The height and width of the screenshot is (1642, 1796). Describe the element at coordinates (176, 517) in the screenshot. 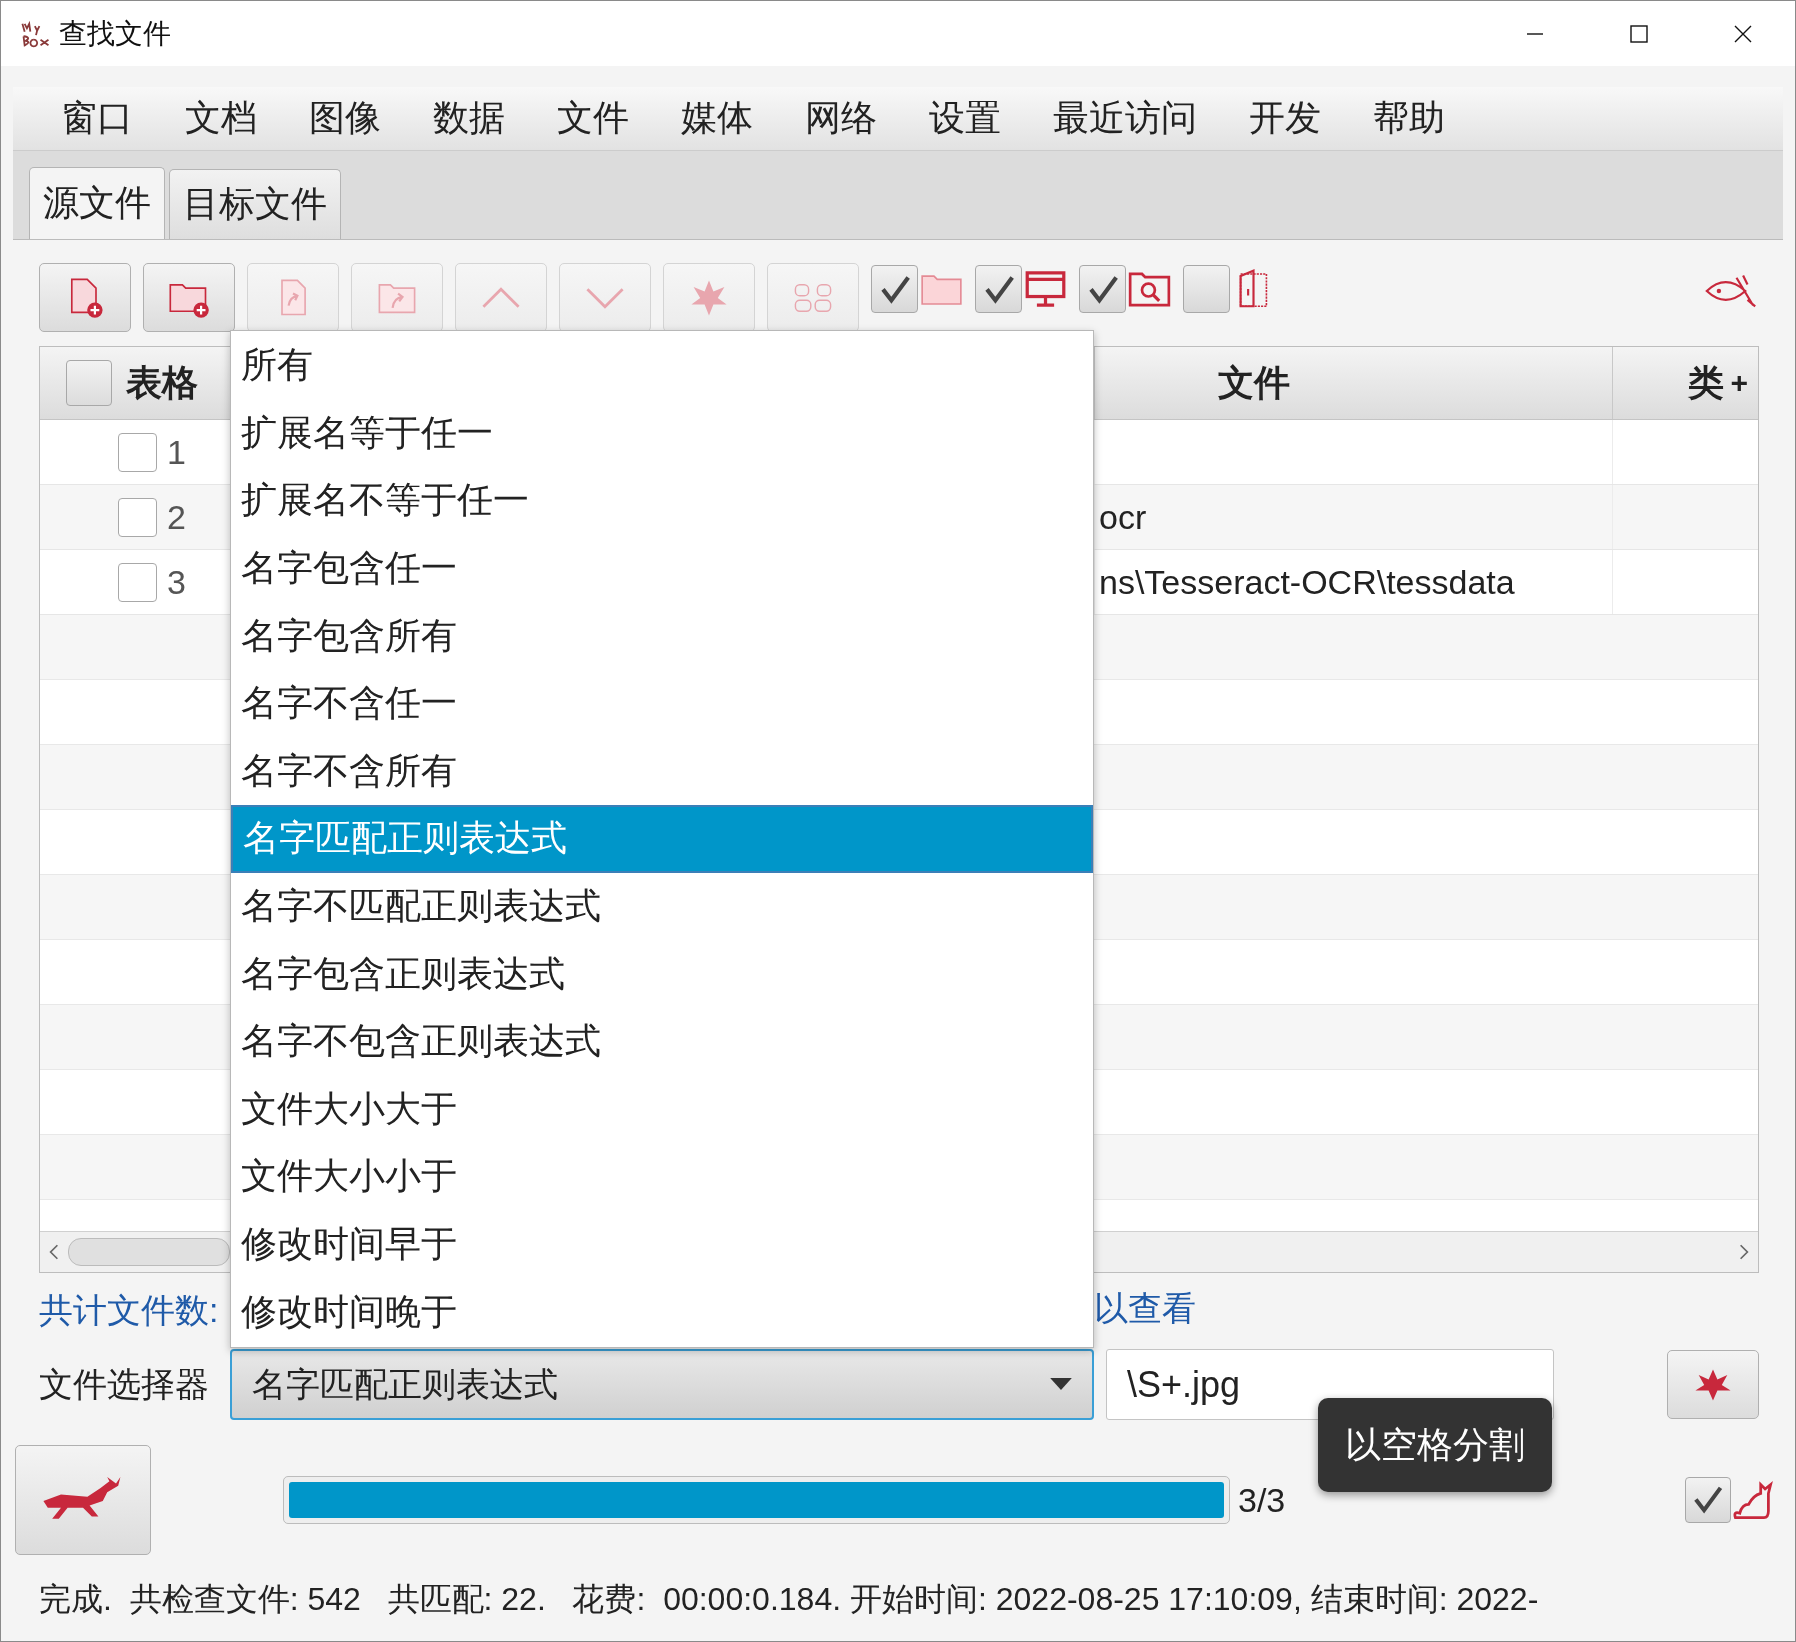

I see `row-number: 2` at that location.